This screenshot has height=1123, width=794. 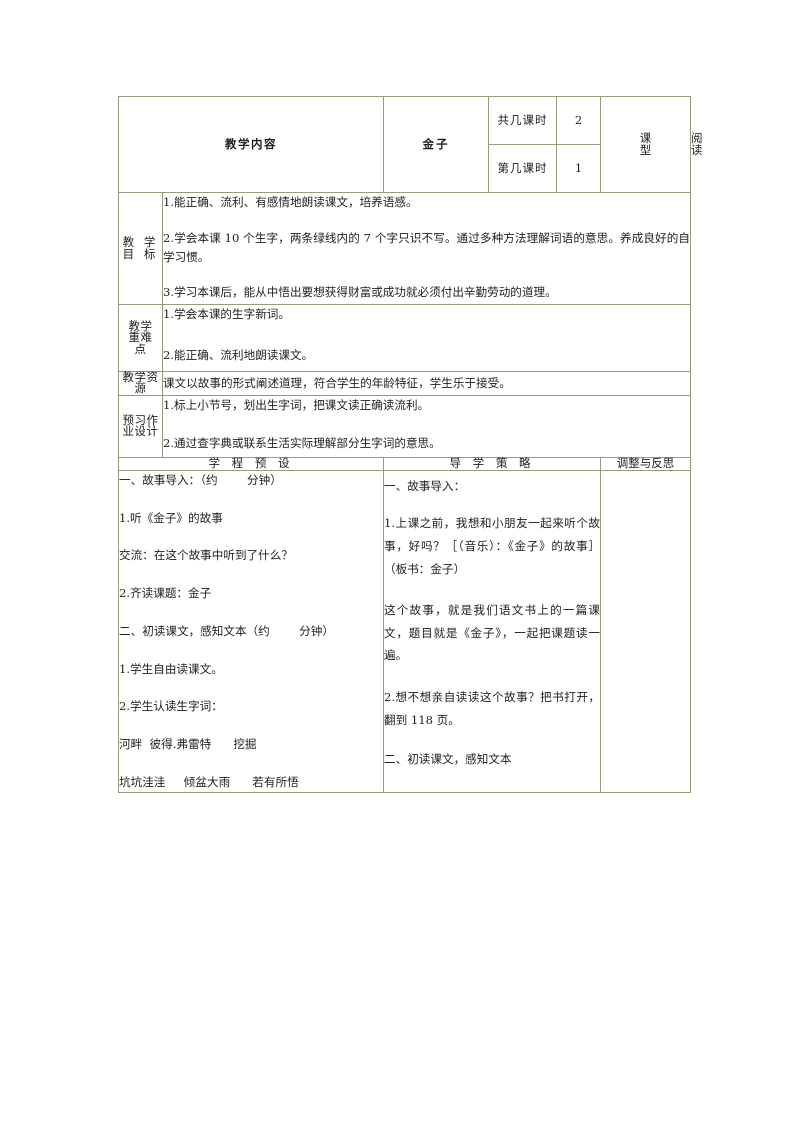 What do you see at coordinates (522, 168) in the screenshot?
I see `current-period-label: 第几课时` at bounding box center [522, 168].